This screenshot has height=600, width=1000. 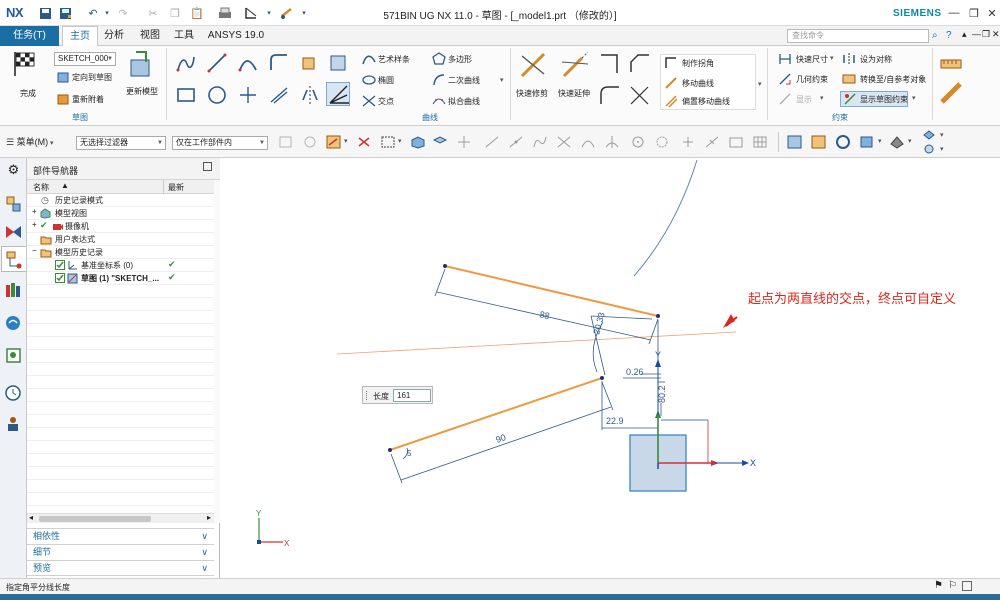 I want to click on dimension-22-9-text: 22.9, so click(x=615, y=421).